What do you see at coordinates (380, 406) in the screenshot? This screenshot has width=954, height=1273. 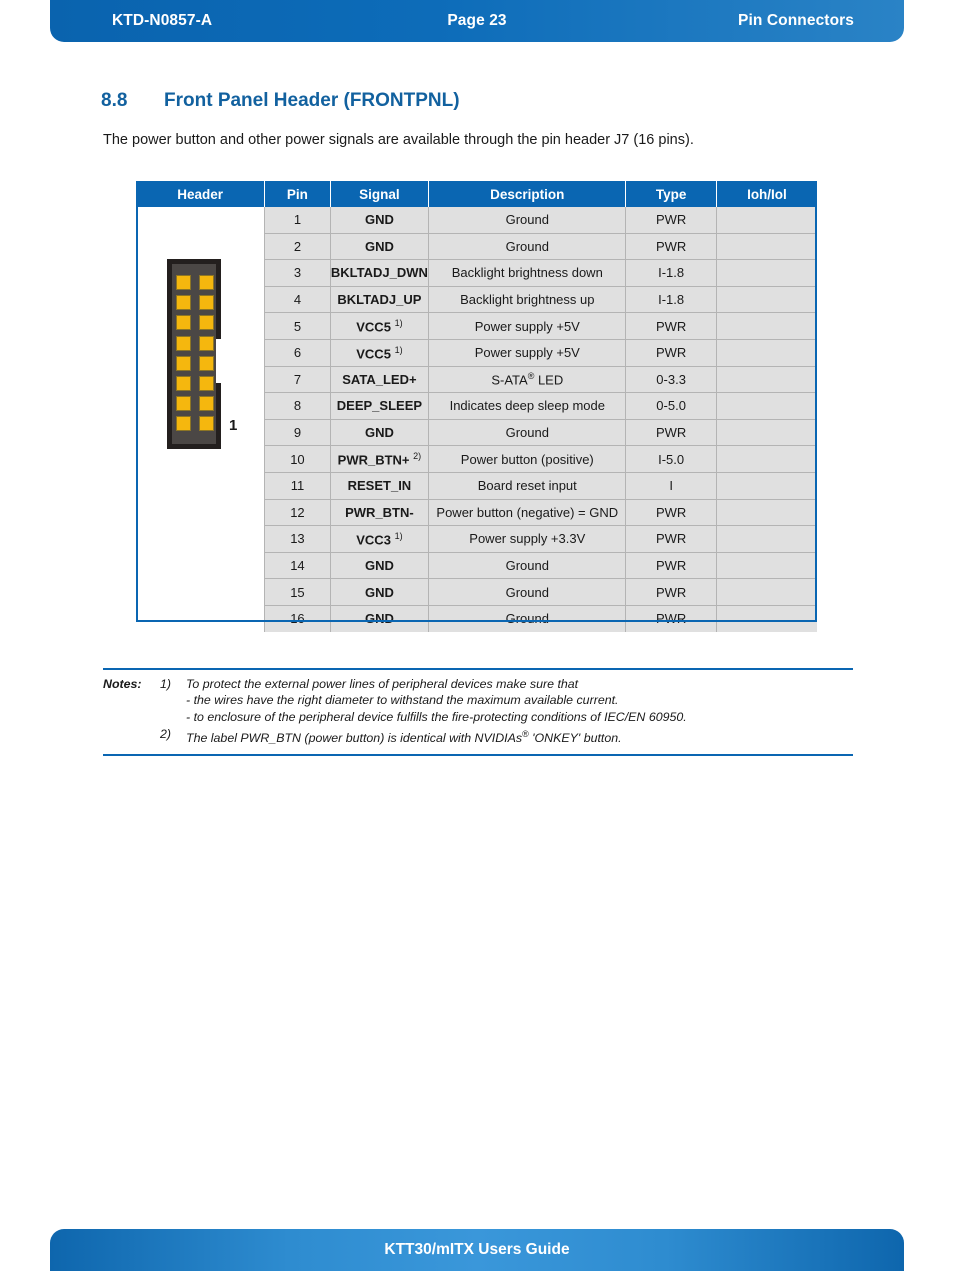 I see `cell-signal: DEEP_SLEEP` at bounding box center [380, 406].